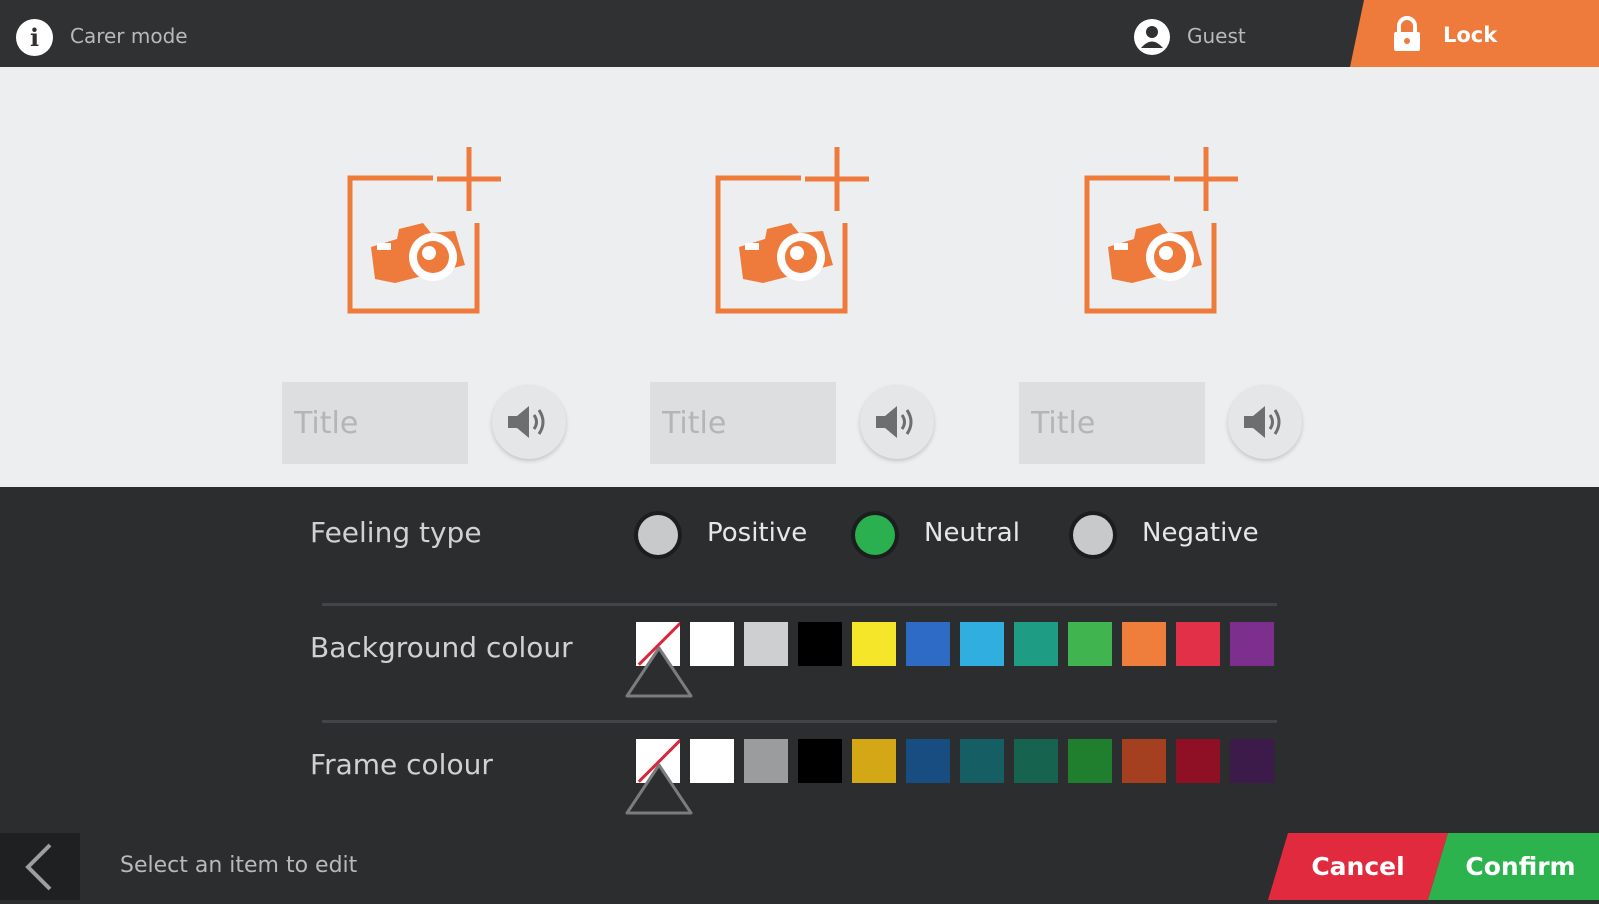  I want to click on frame-swatch-rust, so click(1144, 761).